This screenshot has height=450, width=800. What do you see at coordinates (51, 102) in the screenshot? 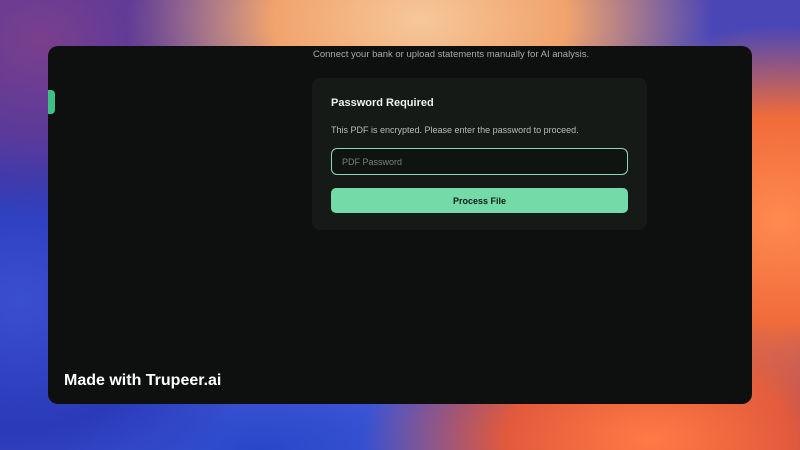
I see `sidebar-active-indicator` at bounding box center [51, 102].